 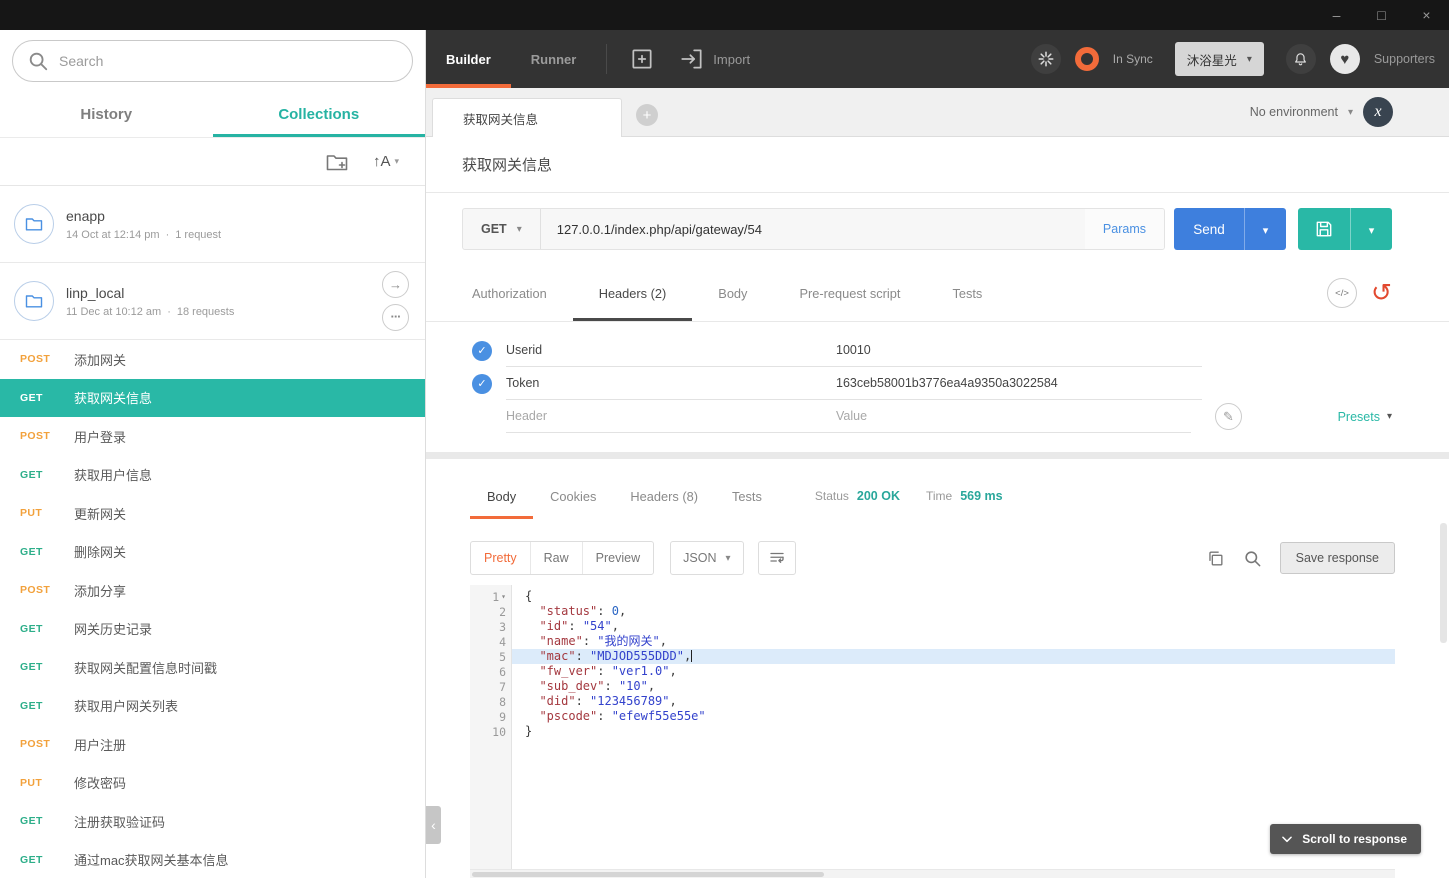 What do you see at coordinates (953, 596) in the screenshot?
I see `code-line: {` at bounding box center [953, 596].